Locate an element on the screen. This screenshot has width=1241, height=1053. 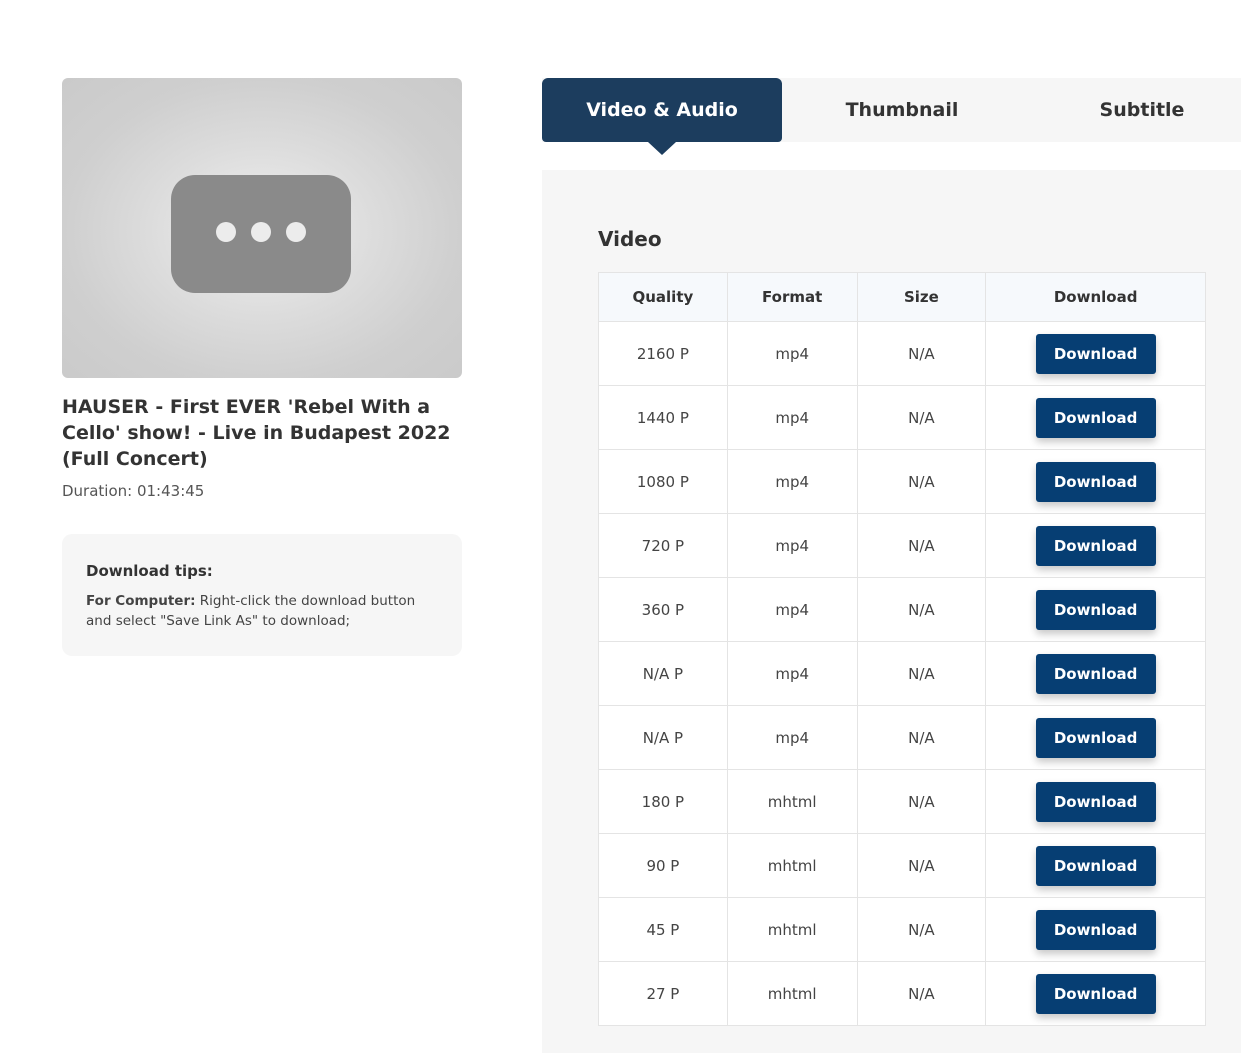
table-row: 45 Pmhtml N/A Download is located at coordinates (902, 929).